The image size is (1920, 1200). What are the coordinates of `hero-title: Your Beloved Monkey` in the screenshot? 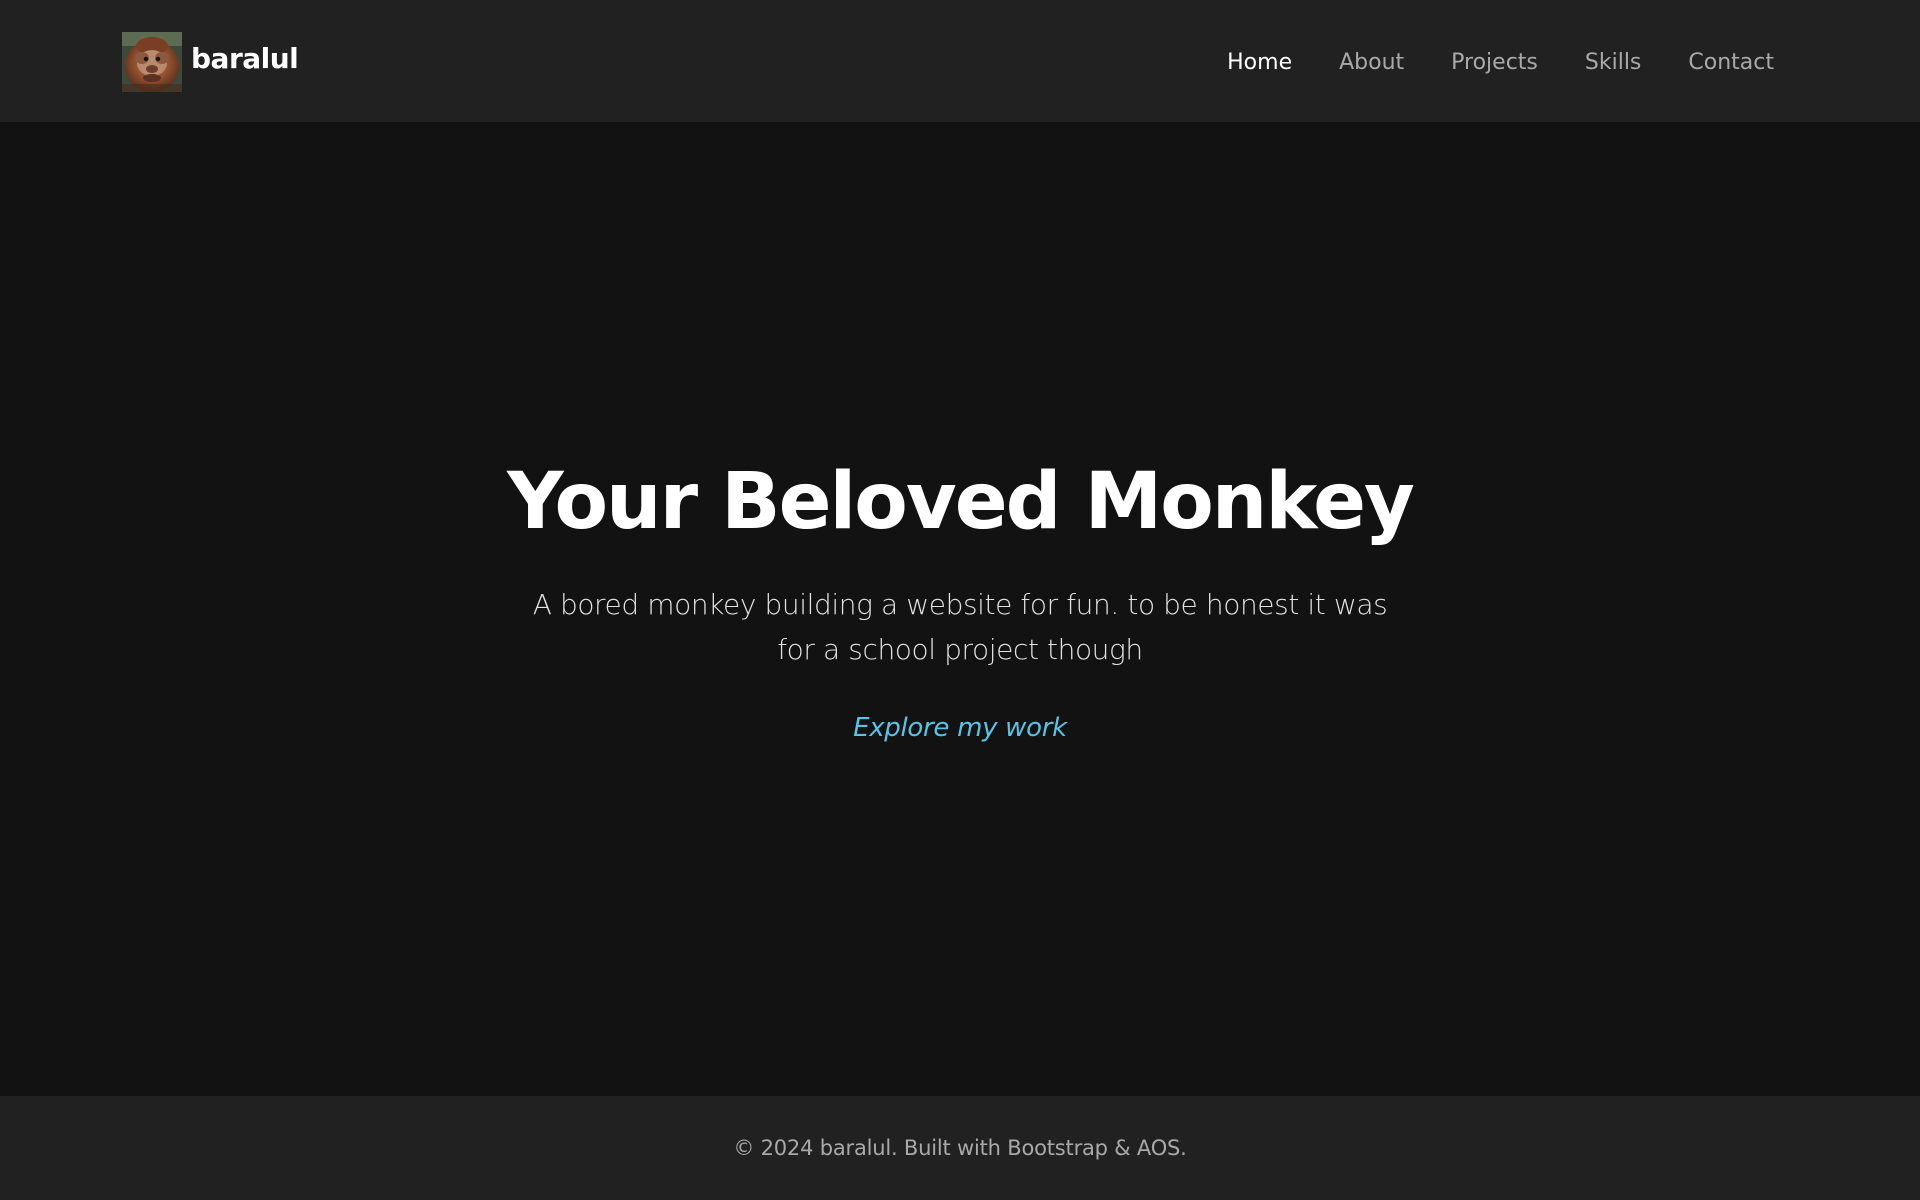 It's located at (961, 502).